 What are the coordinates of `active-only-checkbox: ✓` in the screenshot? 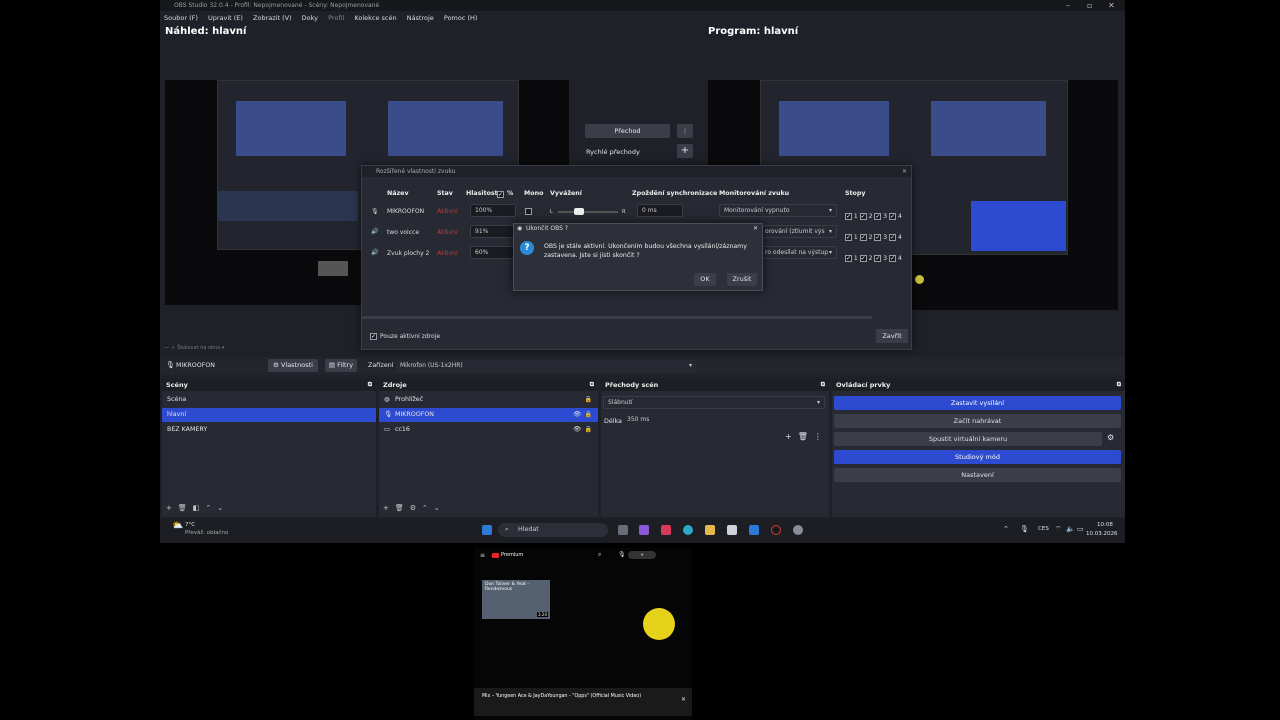 It's located at (373, 336).